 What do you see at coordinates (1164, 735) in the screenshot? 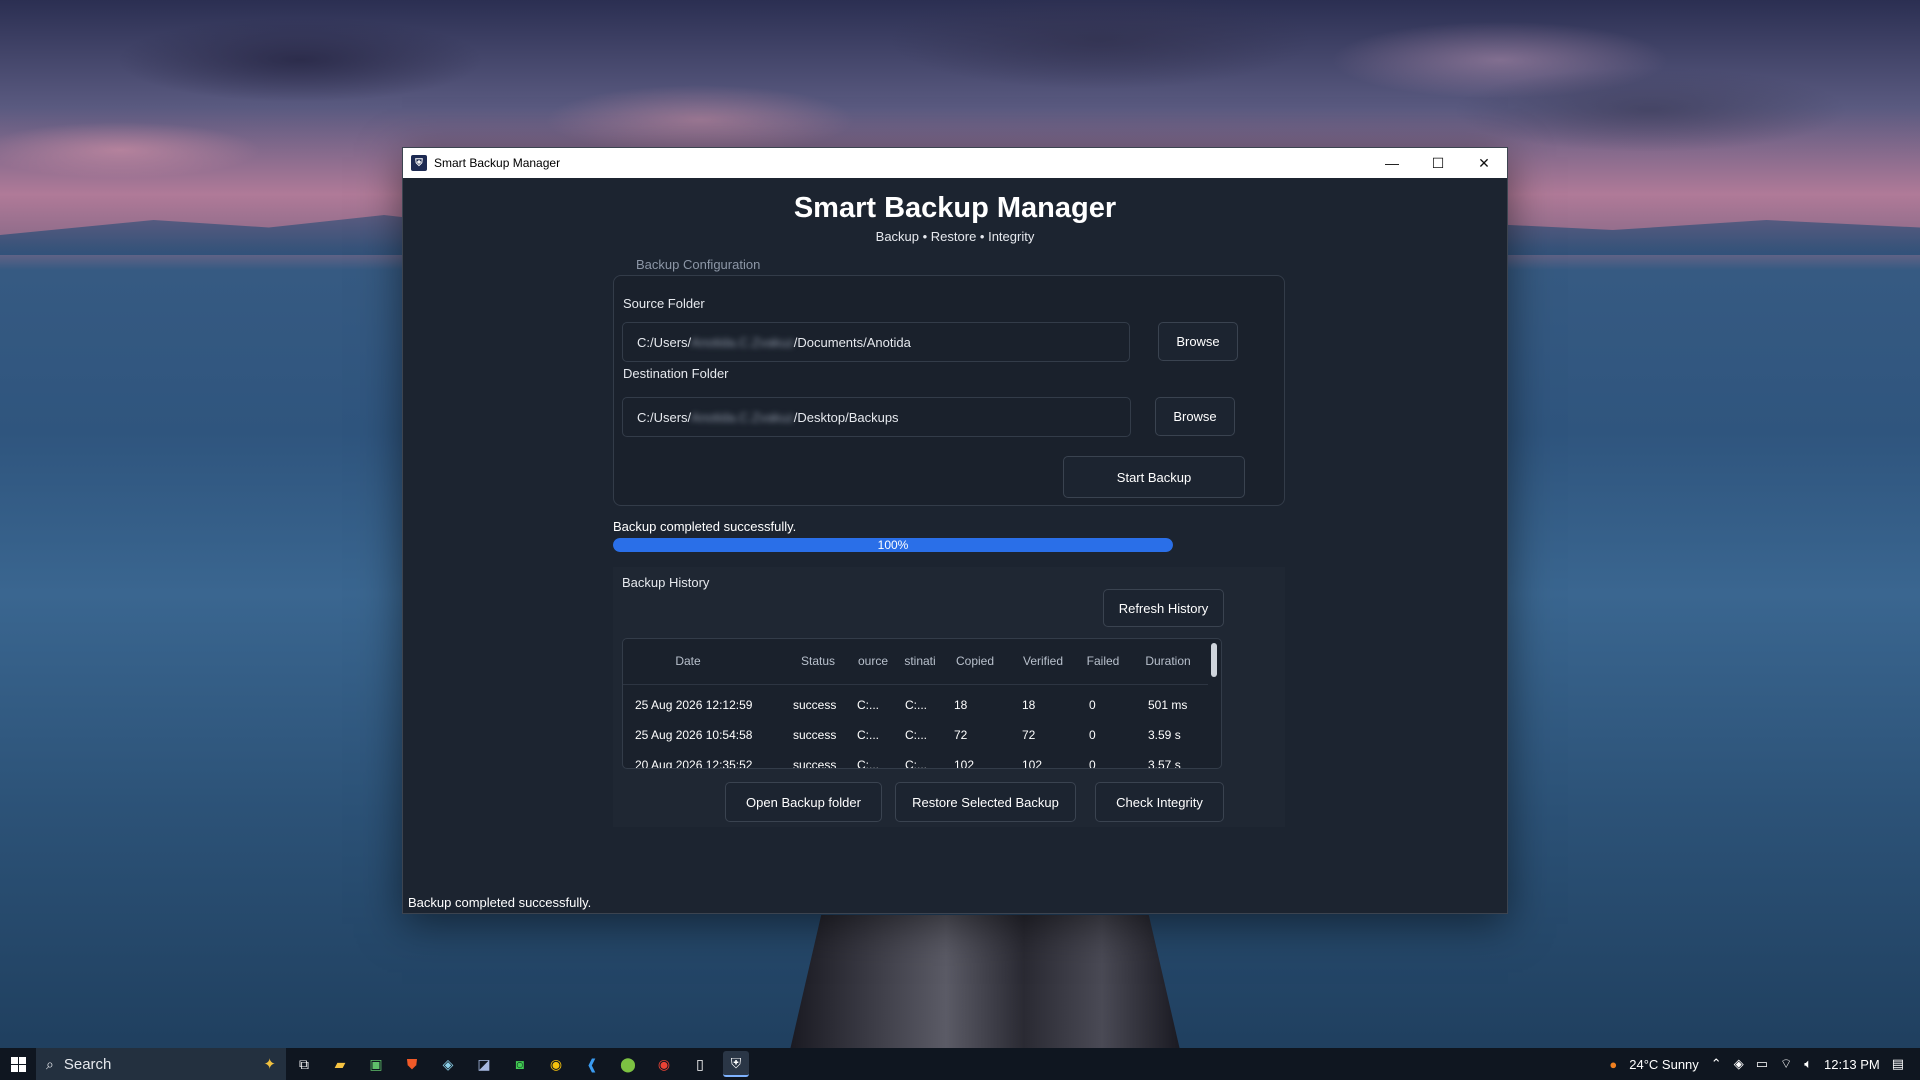
I see `cell-duration: 3.59 s` at bounding box center [1164, 735].